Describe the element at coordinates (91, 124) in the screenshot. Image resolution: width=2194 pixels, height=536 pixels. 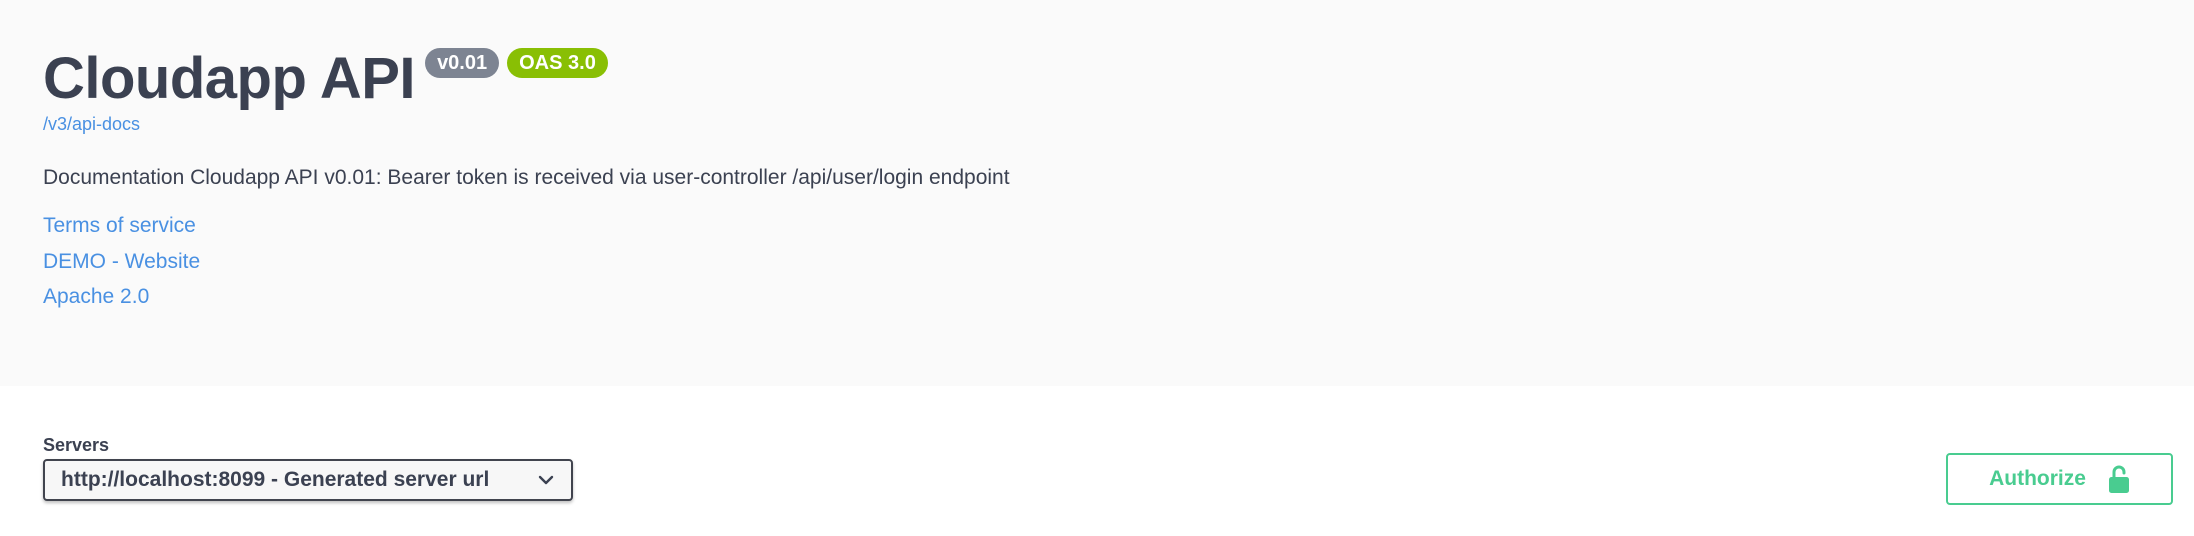
I see `api-docs-link: /v3/api-docs` at that location.